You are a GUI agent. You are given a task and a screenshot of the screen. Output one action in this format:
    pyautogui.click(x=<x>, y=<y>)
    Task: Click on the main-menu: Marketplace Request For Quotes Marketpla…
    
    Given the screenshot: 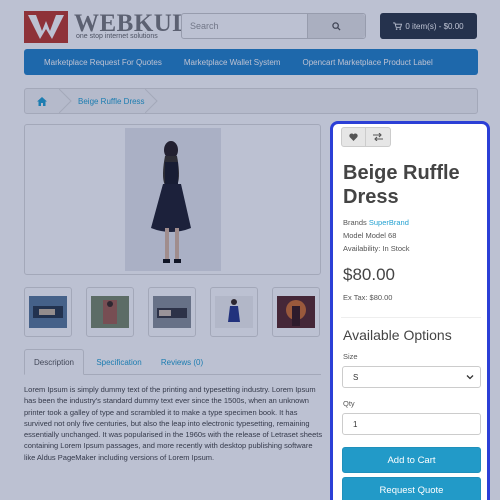 What is the action you would take?
    pyautogui.click(x=251, y=62)
    